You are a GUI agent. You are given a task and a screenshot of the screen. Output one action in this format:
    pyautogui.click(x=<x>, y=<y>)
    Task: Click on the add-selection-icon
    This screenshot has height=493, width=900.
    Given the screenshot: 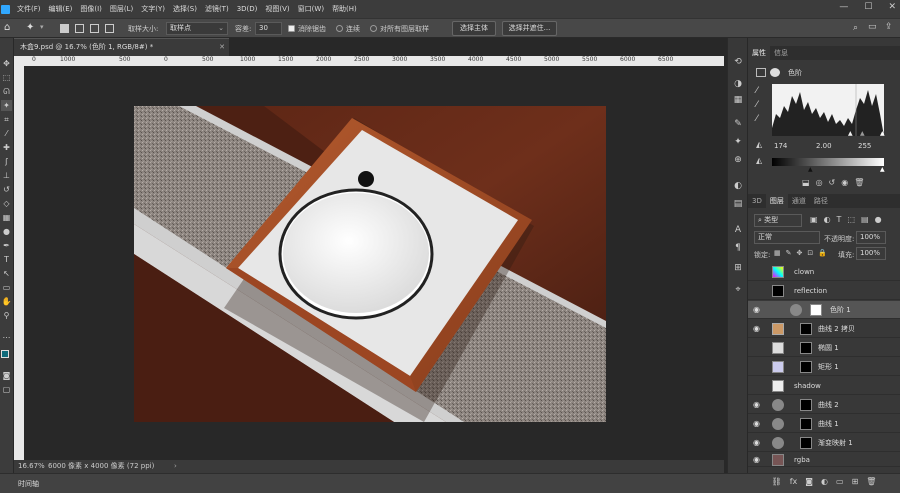 What is the action you would take?
    pyautogui.click(x=79, y=28)
    